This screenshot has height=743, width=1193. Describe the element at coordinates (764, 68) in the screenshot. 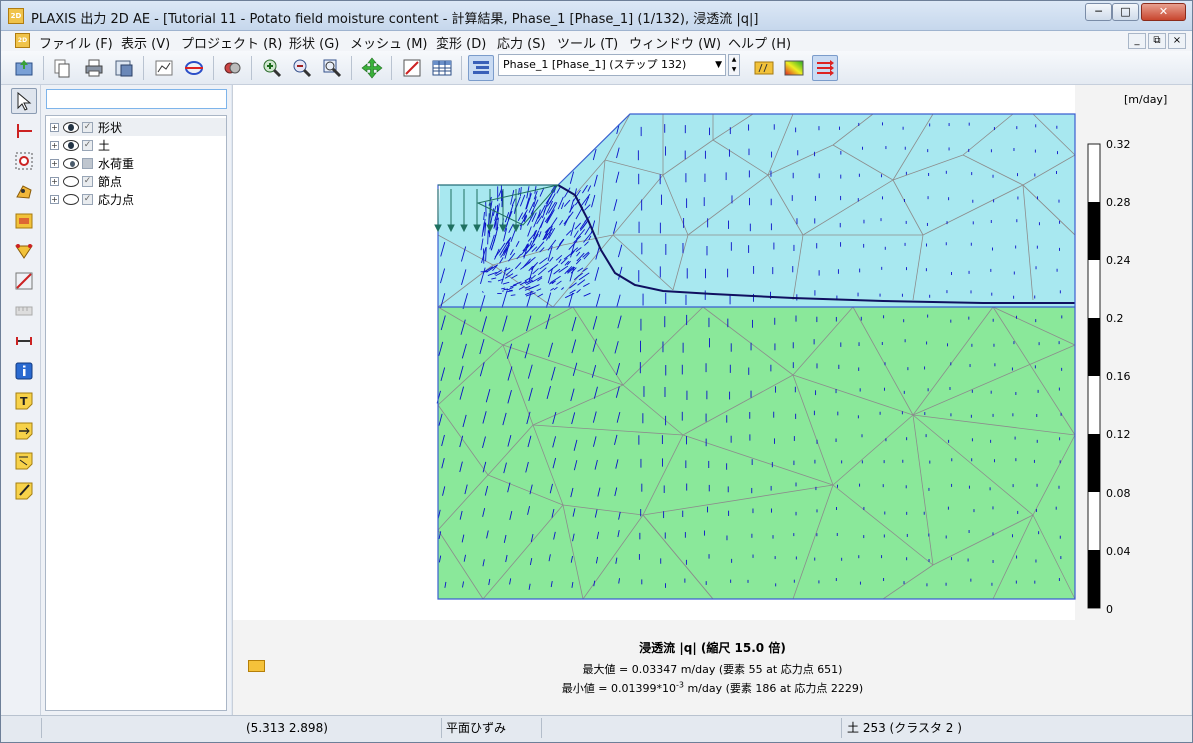

I see `arrows-icon` at that location.